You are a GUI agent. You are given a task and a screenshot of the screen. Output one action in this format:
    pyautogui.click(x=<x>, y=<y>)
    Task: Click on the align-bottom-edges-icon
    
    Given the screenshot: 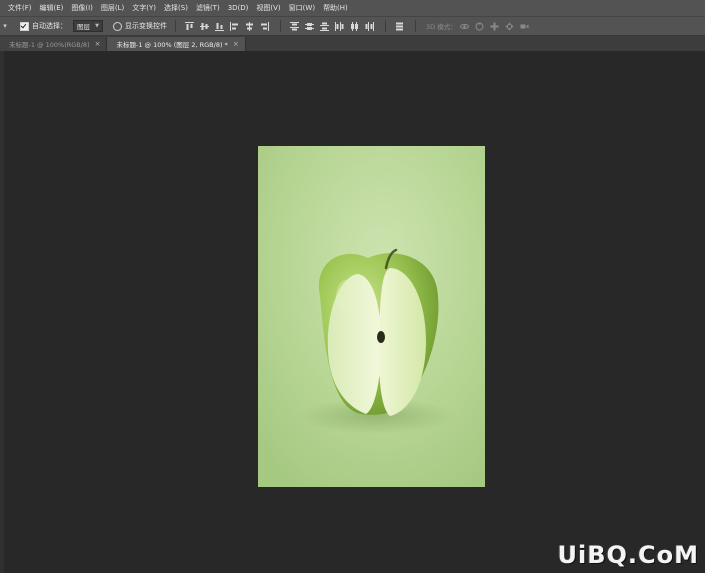 What is the action you would take?
    pyautogui.click(x=219, y=26)
    